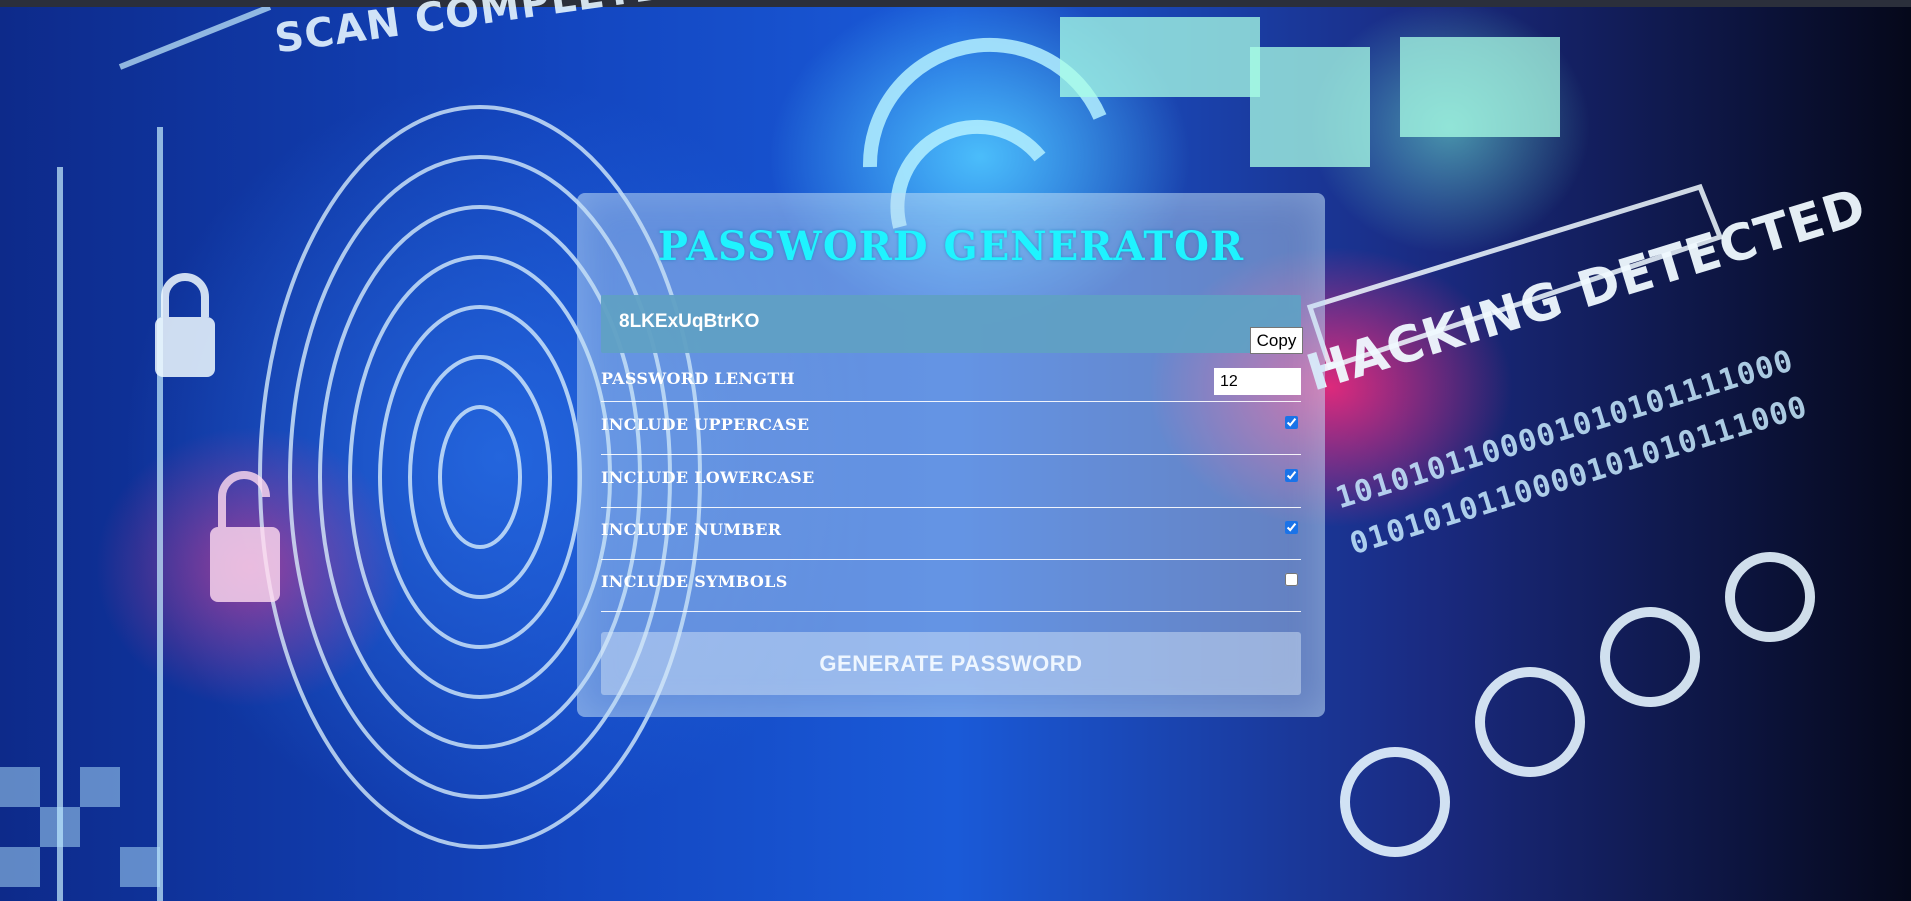 The height and width of the screenshot is (901, 1911). What do you see at coordinates (952, 324) in the screenshot?
I see `password-result-box: 8LKExUqBtrKO Copy` at bounding box center [952, 324].